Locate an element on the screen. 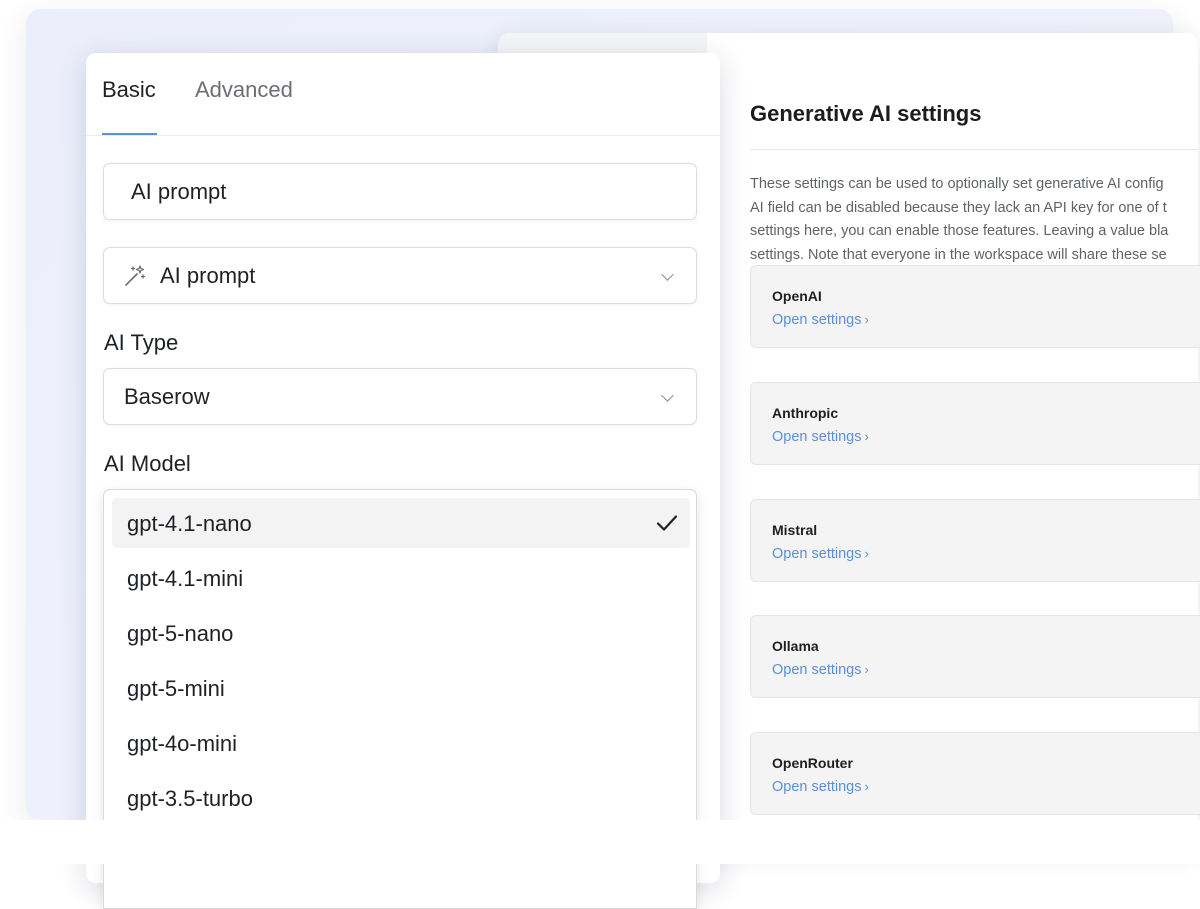 Image resolution: width=1200 pixels, height=909 pixels. ai-type-label: AI Type is located at coordinates (141, 342).